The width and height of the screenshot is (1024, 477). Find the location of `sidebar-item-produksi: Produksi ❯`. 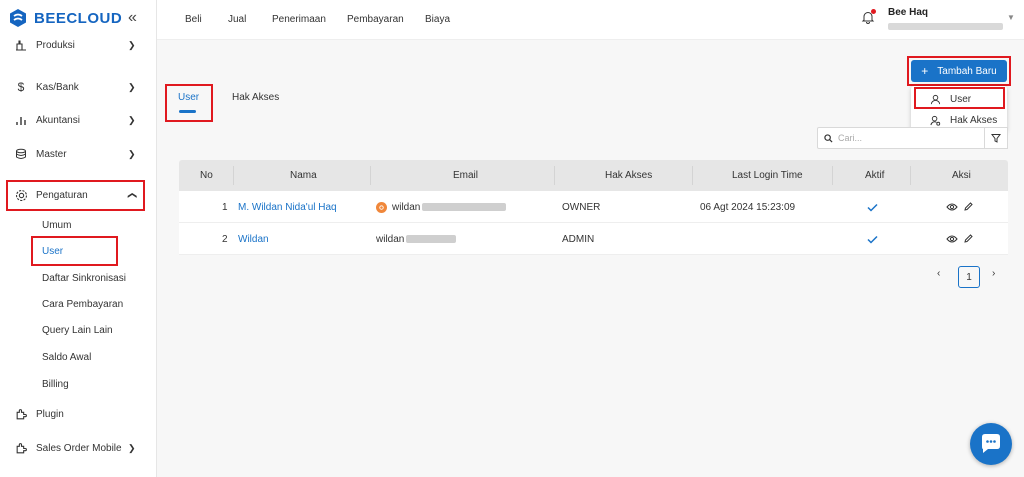

sidebar-item-produksi: Produksi ❯ is located at coordinates (78, 45).